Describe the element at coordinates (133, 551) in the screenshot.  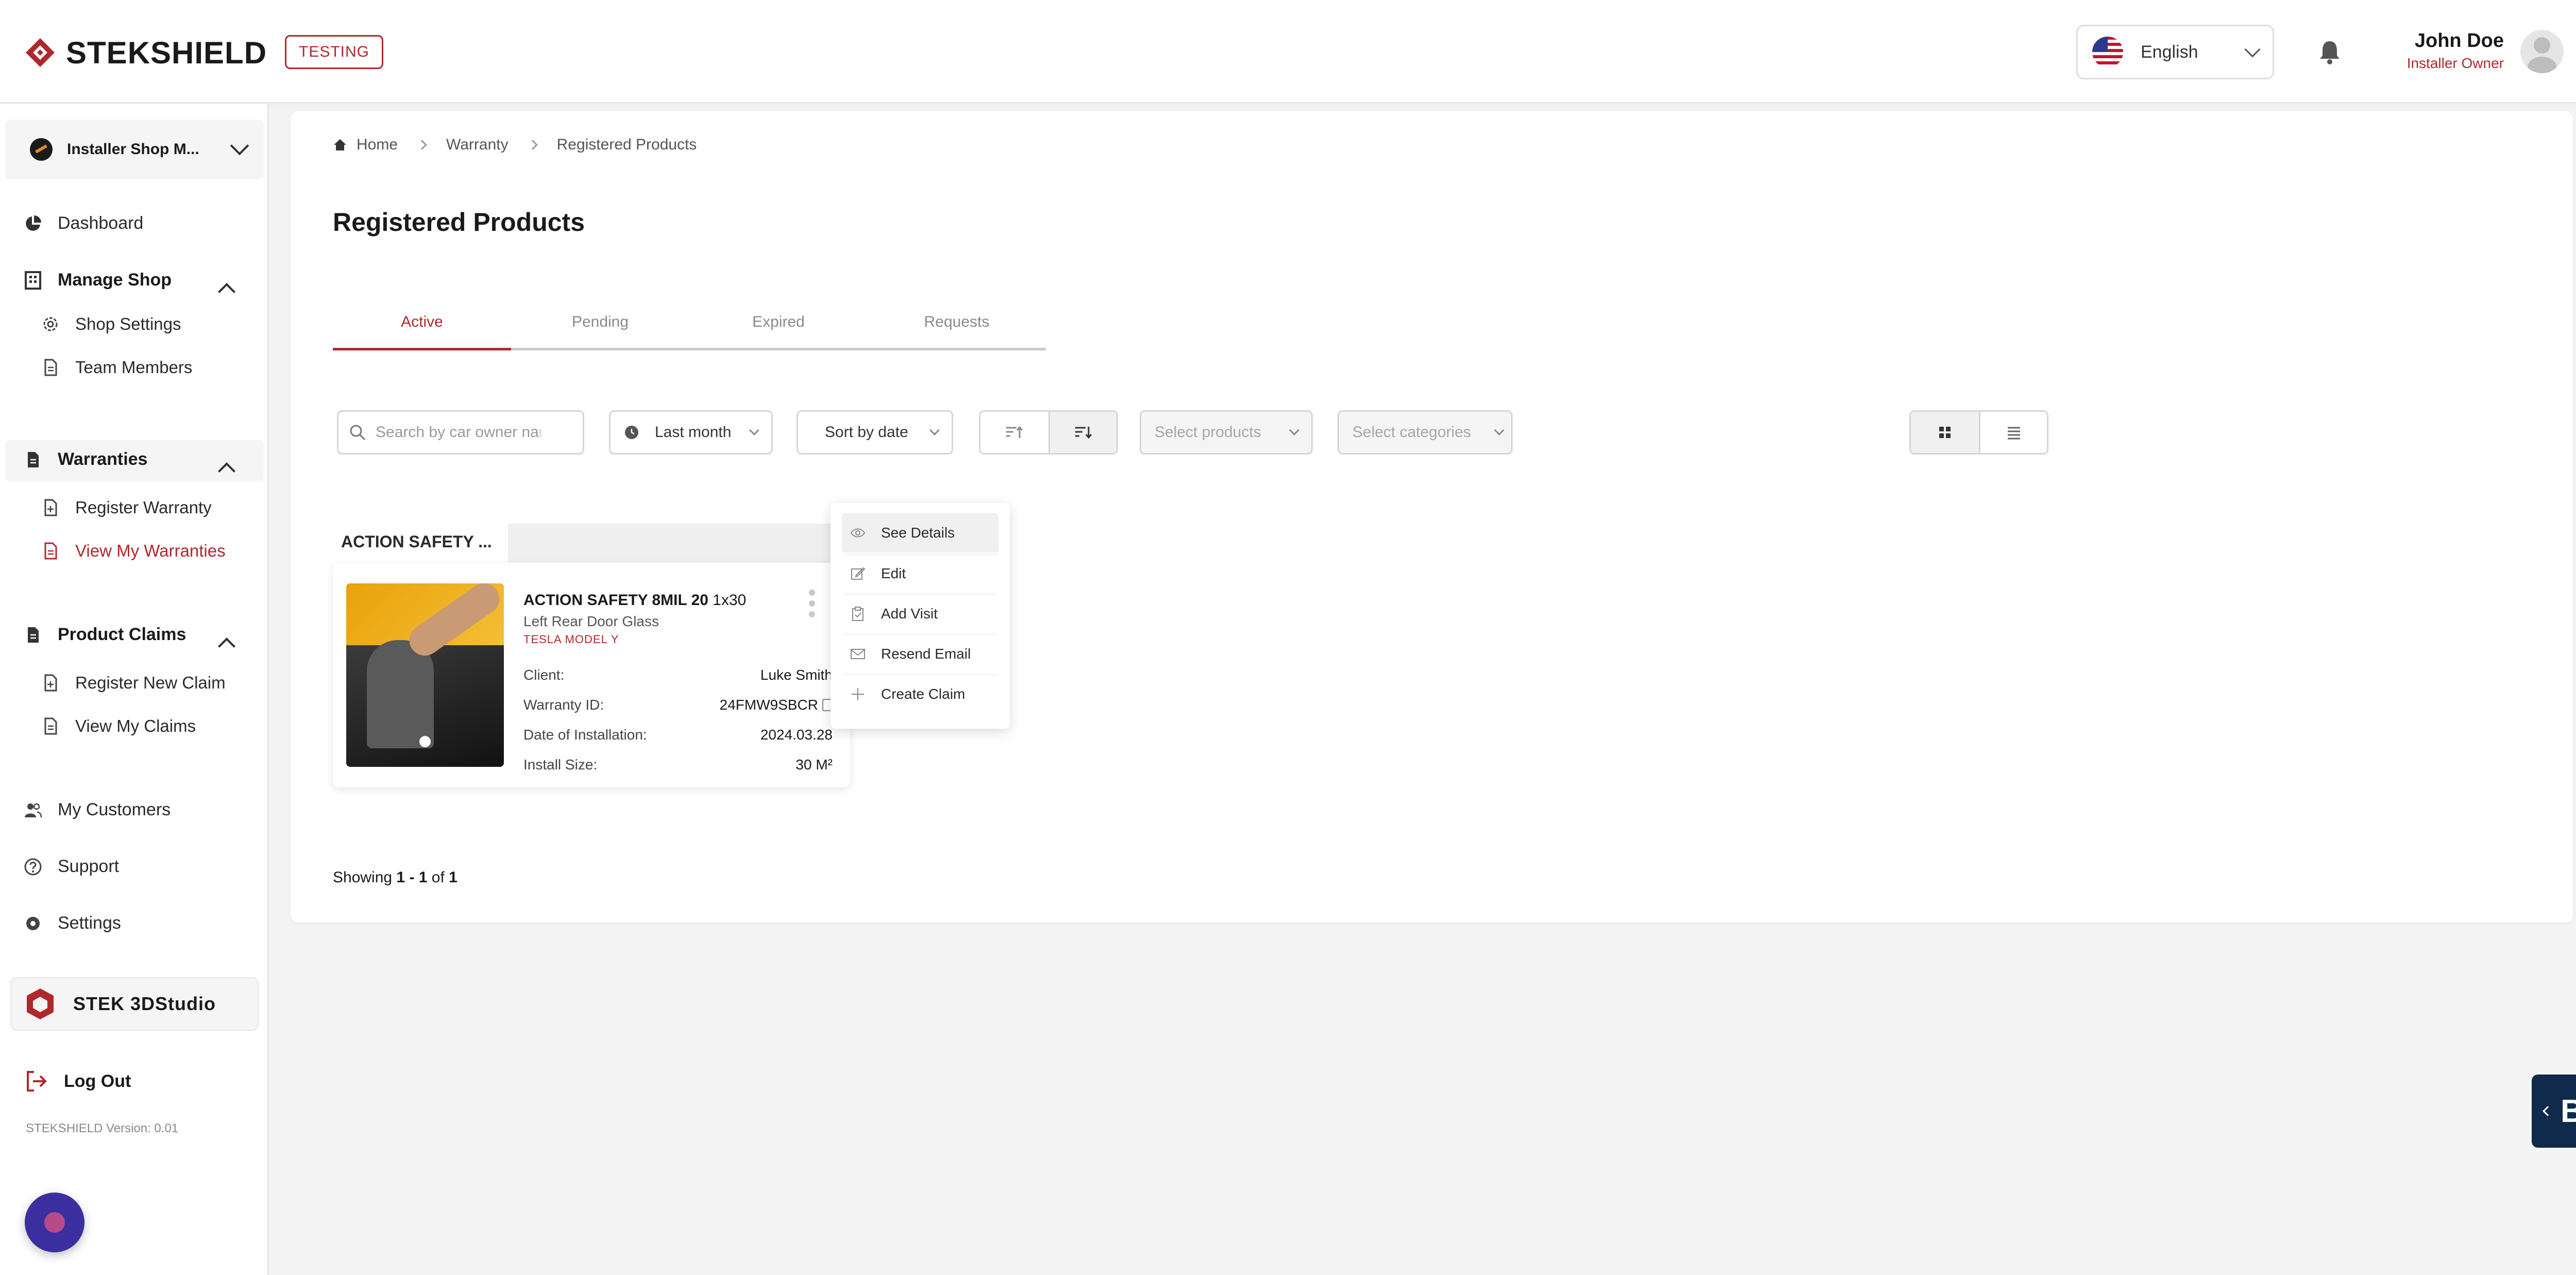
I see `sidebar-item-view-my-warranties: View My Warranties` at that location.